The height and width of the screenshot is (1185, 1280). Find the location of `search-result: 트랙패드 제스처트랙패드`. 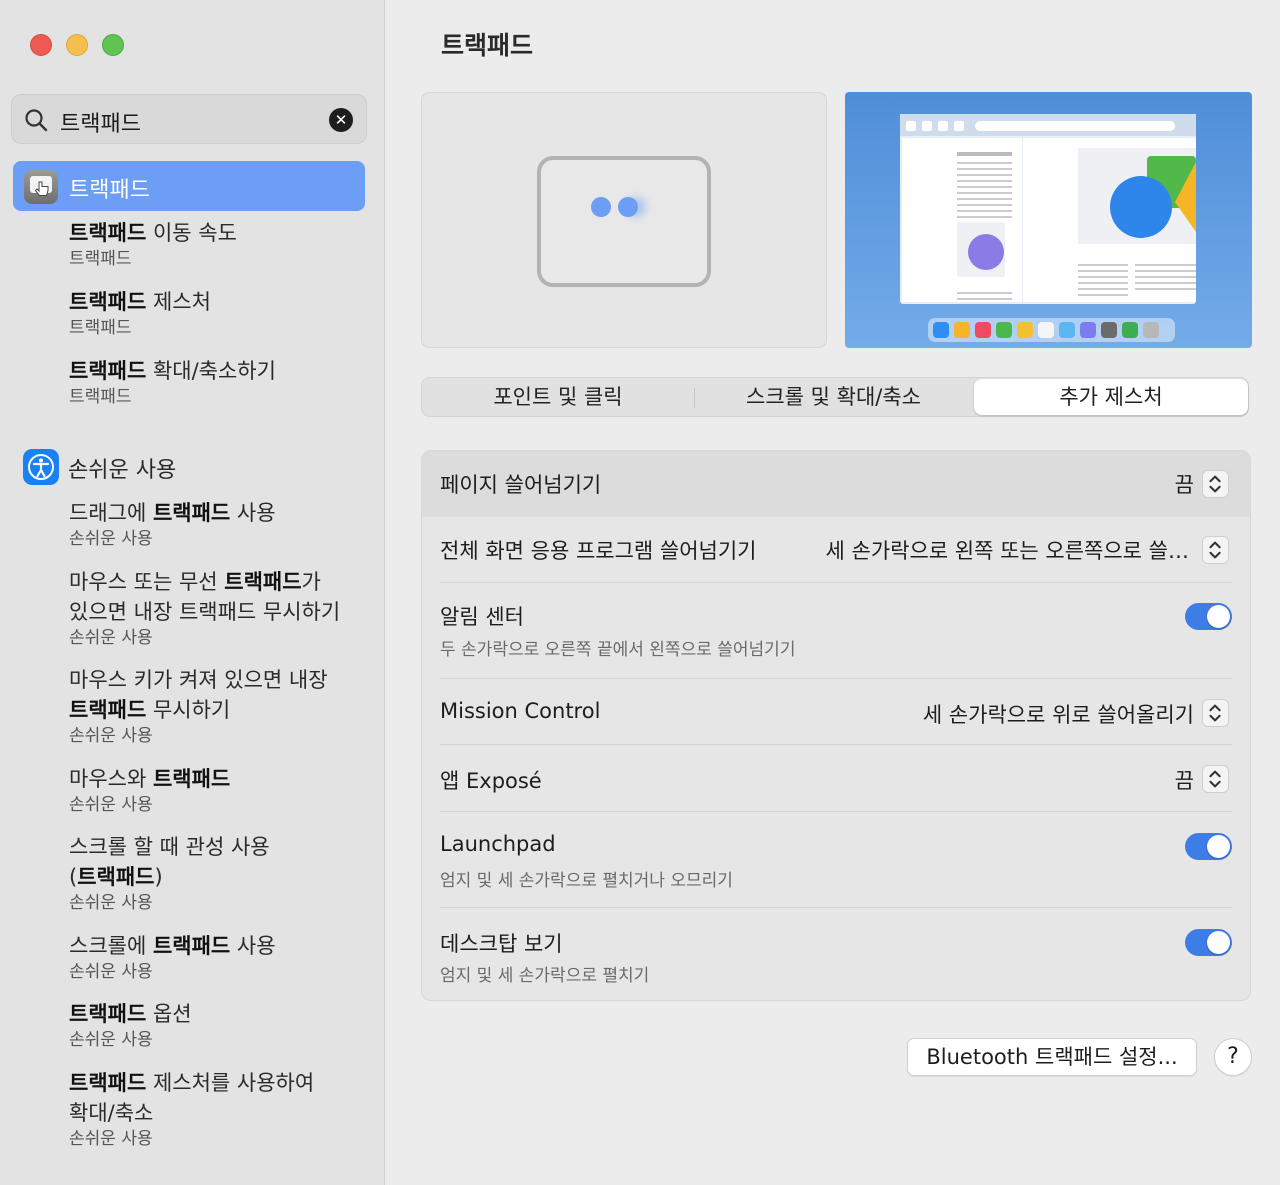

search-result: 트랙패드 제스처트랙패드 is located at coordinates (140, 313).